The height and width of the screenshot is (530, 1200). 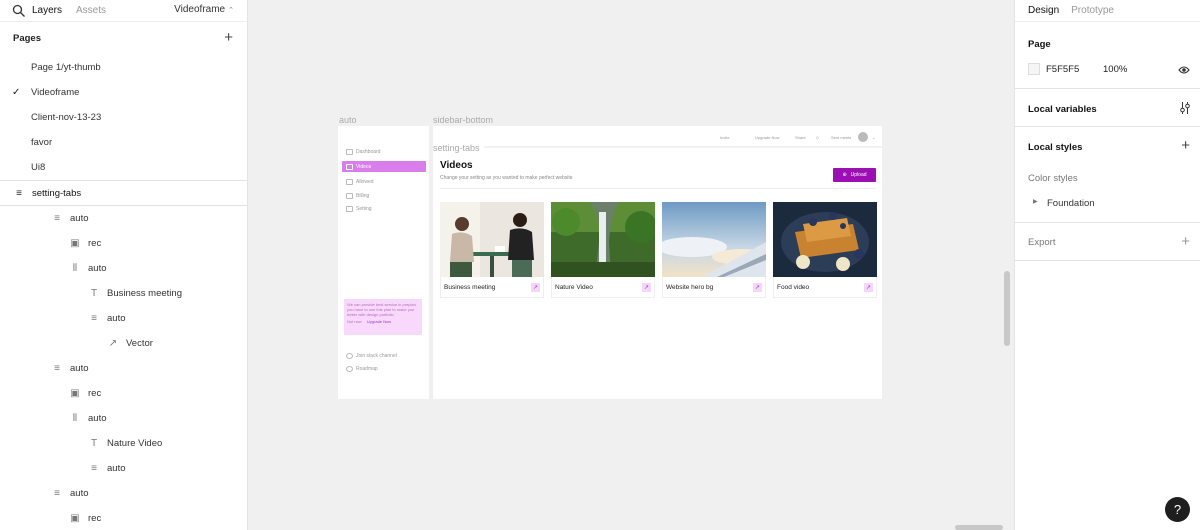 I want to click on video-card-website: Website hero bg ↗, so click(x=714, y=250).